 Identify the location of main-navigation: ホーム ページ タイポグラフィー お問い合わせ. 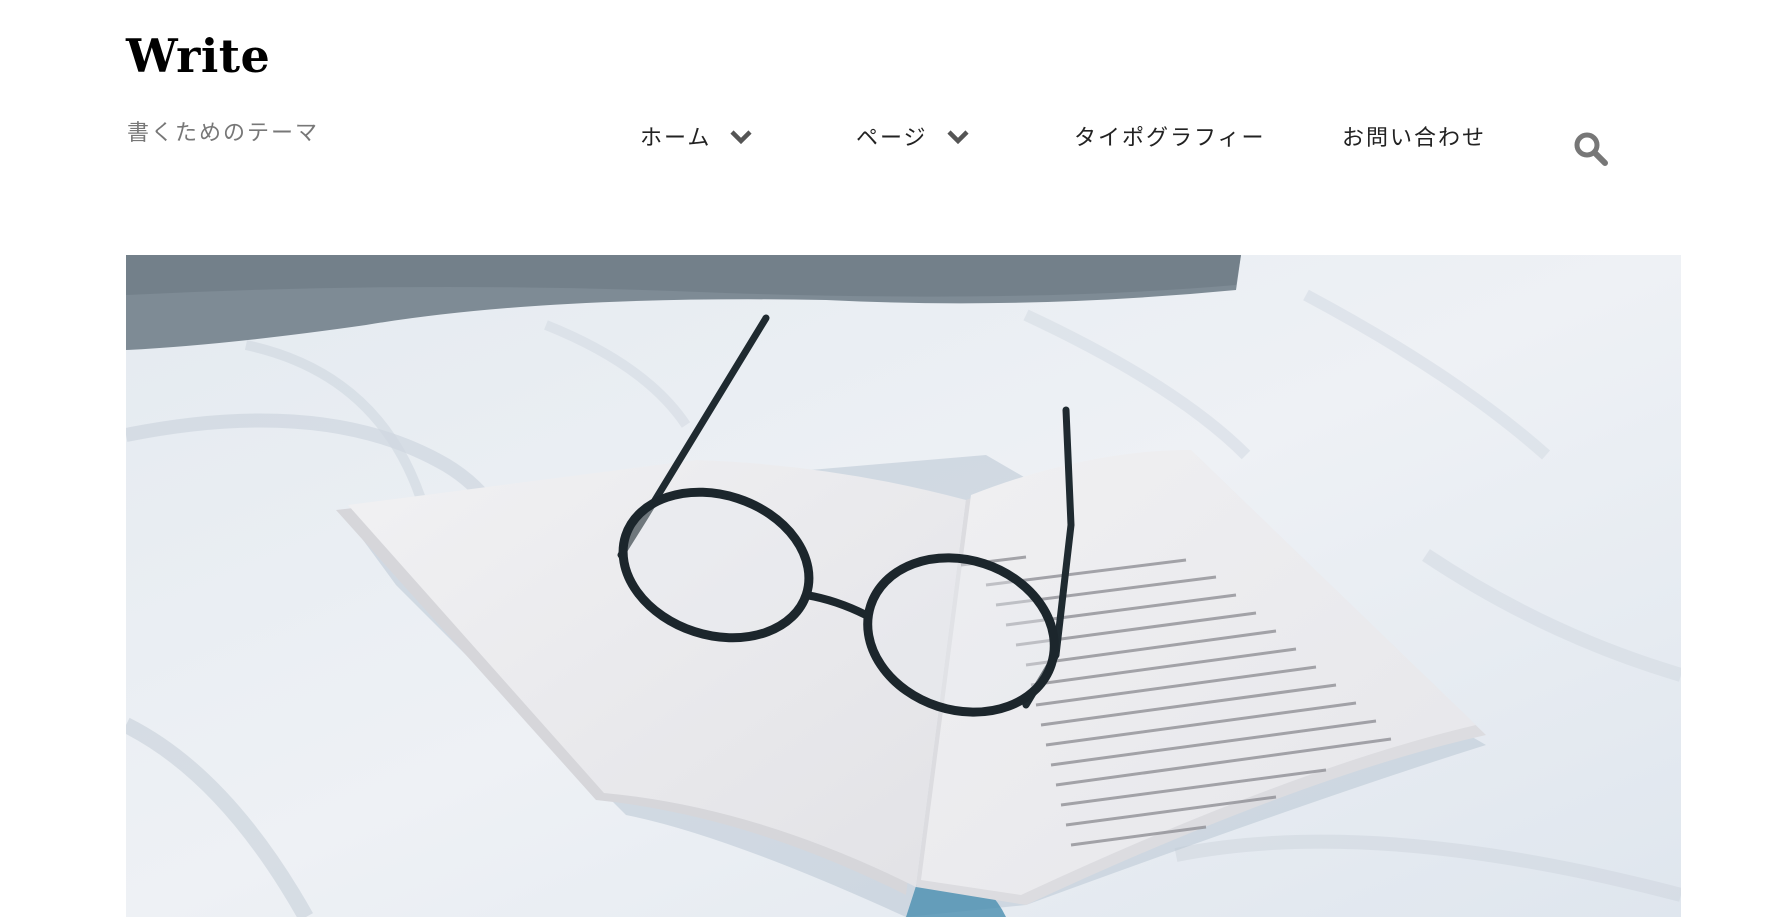
(886, 136).